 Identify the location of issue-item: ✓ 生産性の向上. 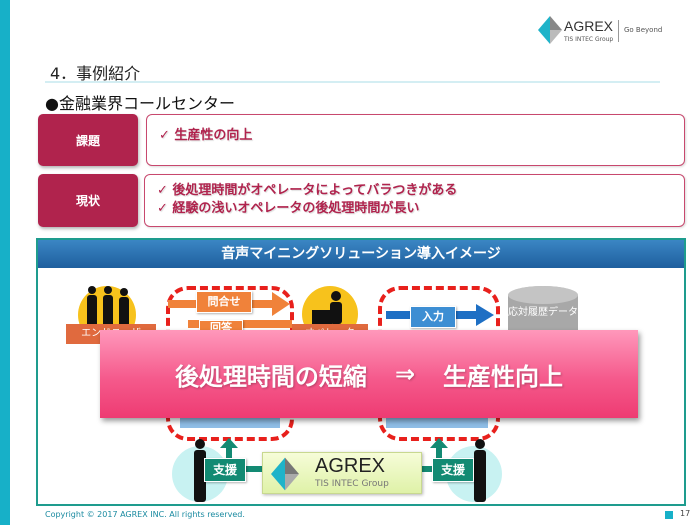
(206, 135).